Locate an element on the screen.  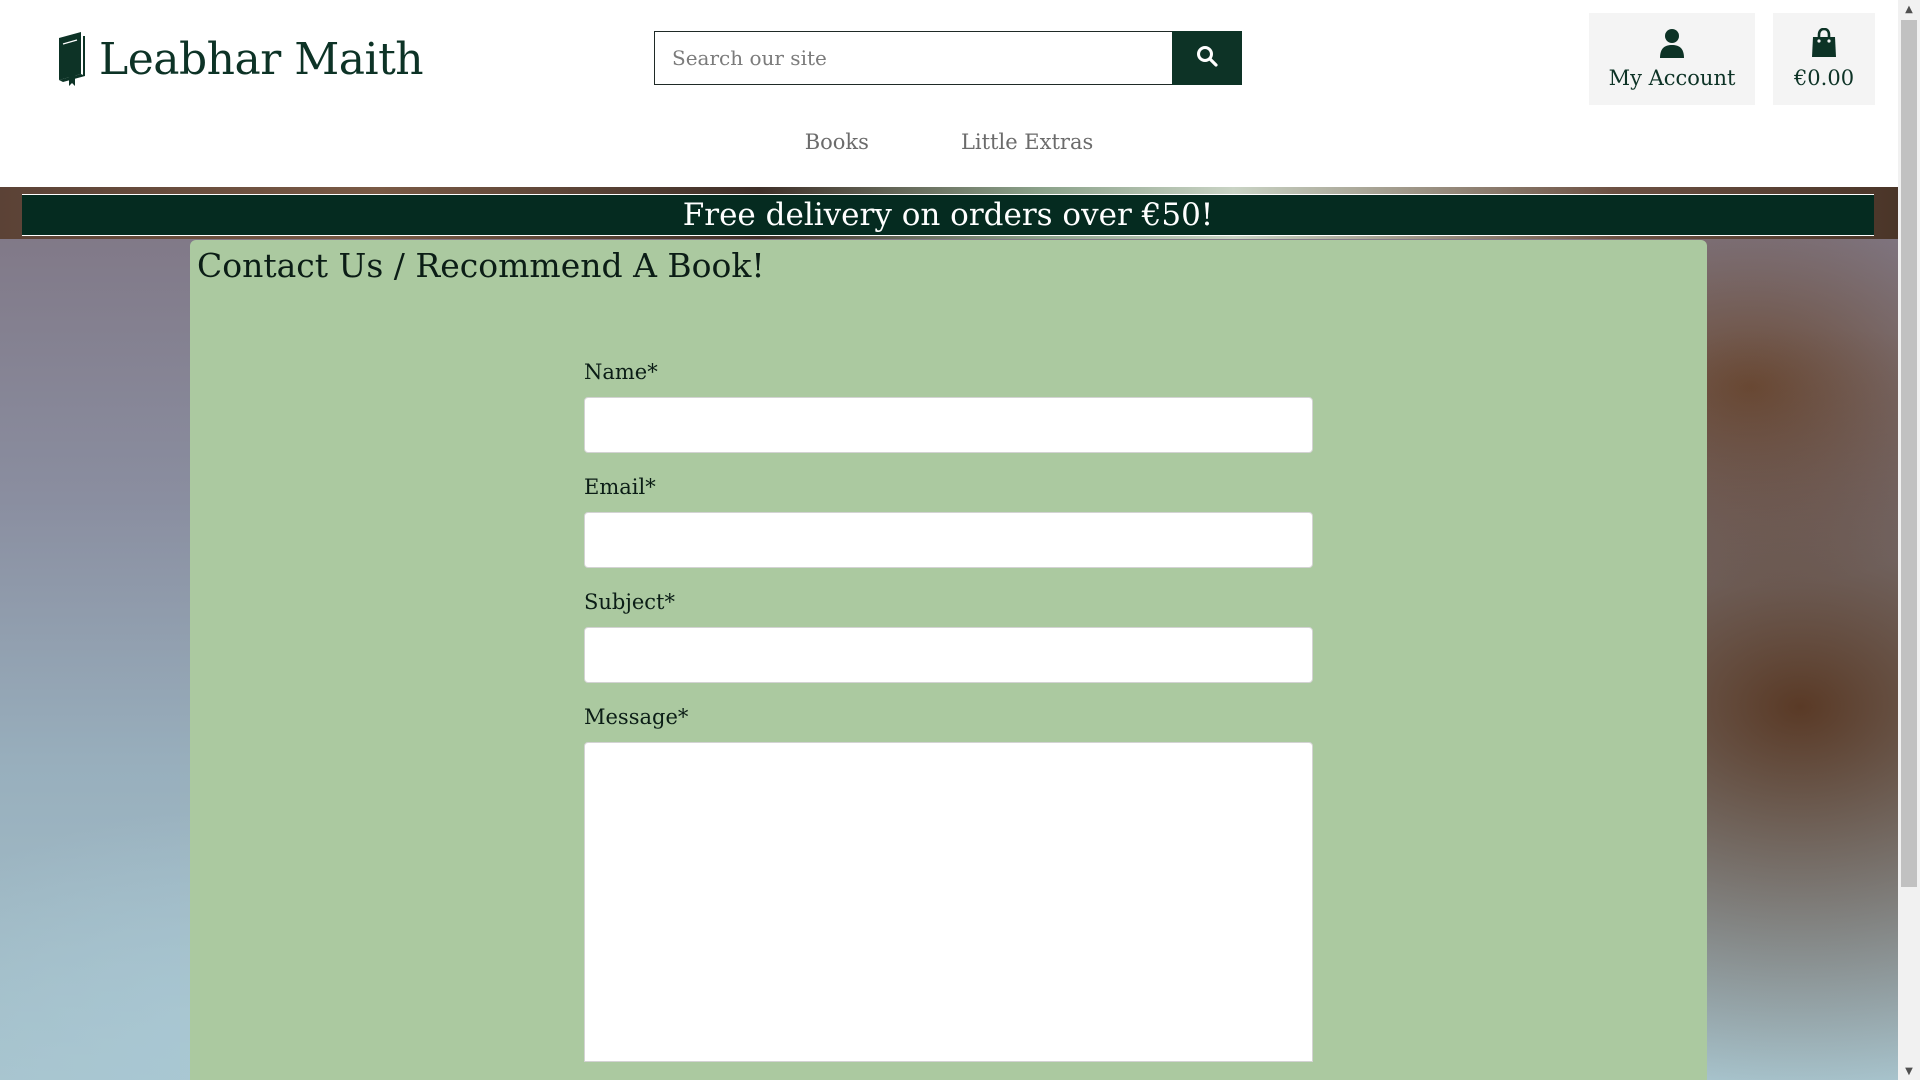
scroll-up-arrow-icon: ▲ is located at coordinates (1909, 9).